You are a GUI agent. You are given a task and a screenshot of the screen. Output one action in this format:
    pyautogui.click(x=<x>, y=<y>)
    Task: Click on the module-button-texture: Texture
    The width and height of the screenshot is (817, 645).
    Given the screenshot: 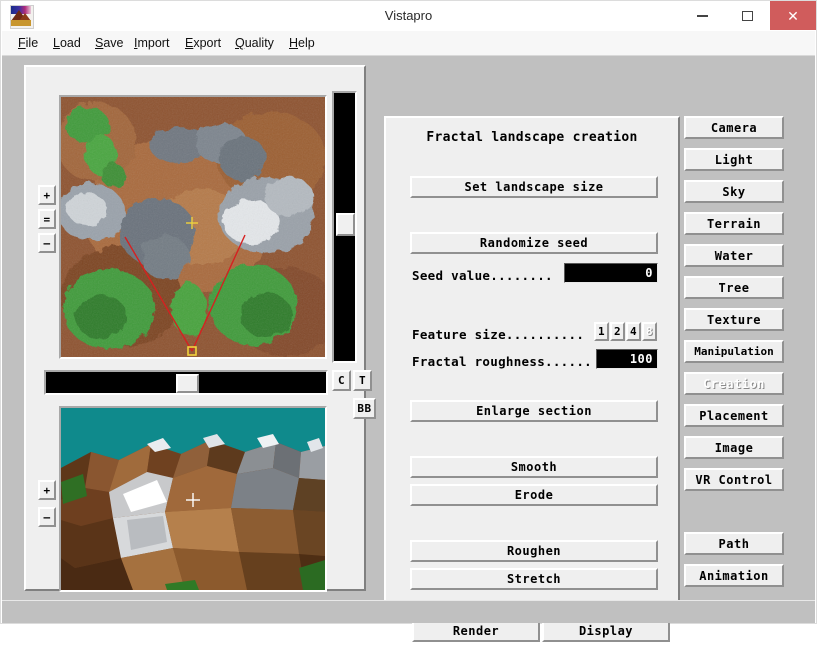 What is the action you would take?
    pyautogui.click(x=734, y=319)
    